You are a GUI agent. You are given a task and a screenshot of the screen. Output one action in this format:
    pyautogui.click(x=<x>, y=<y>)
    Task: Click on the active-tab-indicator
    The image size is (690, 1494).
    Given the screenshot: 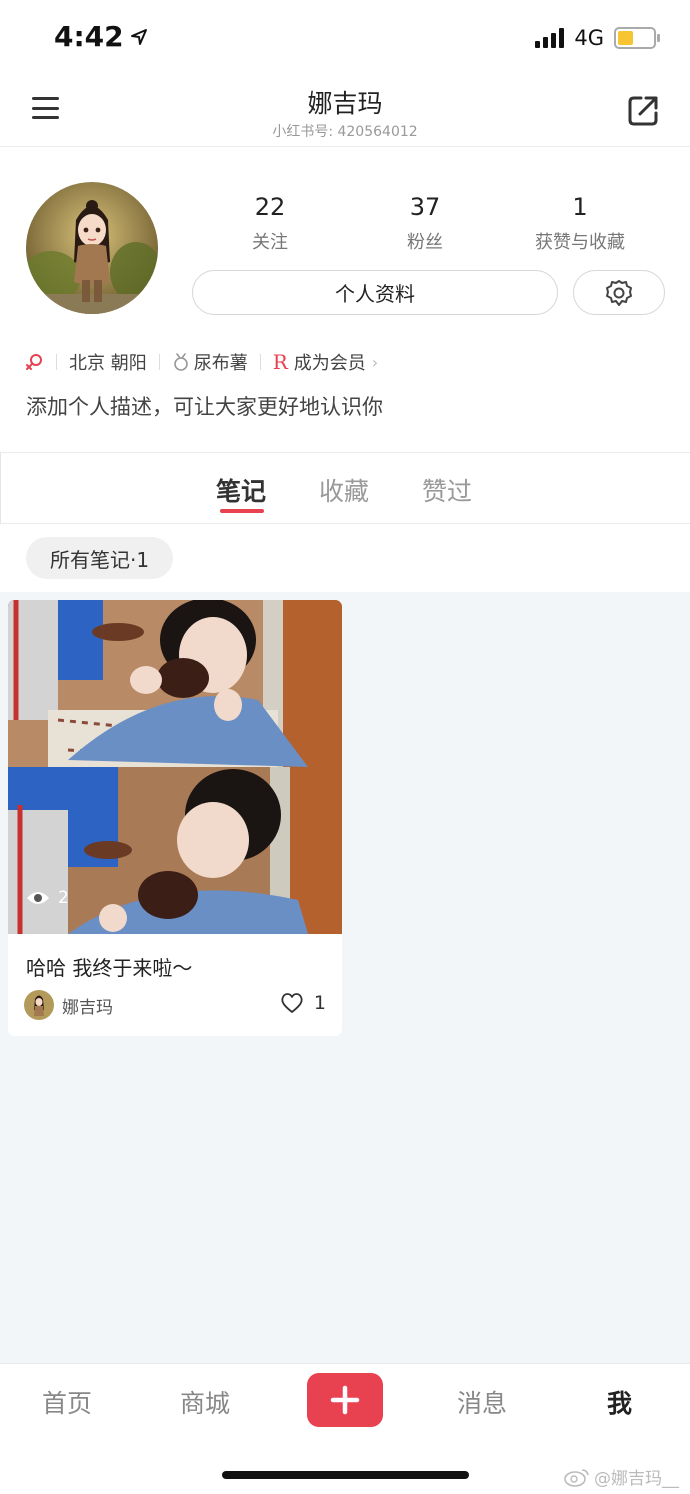 What is the action you would take?
    pyautogui.click(x=242, y=511)
    